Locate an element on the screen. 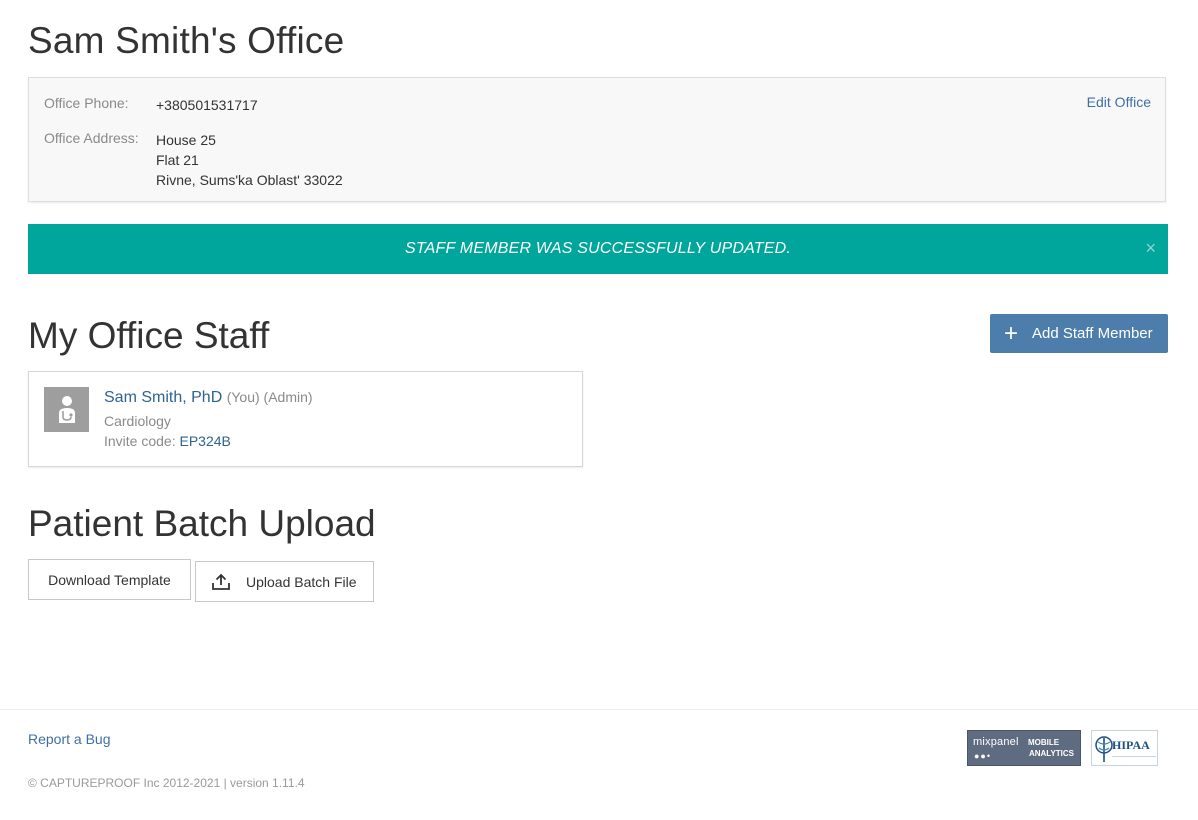 Image resolution: width=1198 pixels, height=820 pixels. address-line-1: House 25 is located at coordinates (186, 140).